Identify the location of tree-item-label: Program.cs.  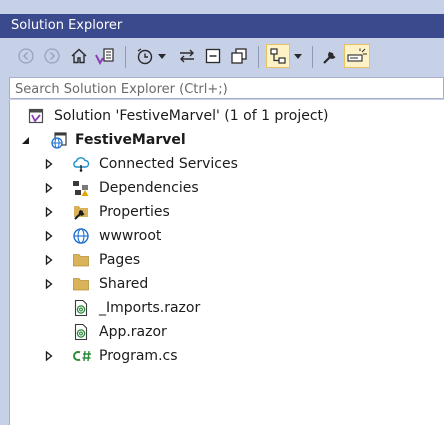
(138, 356).